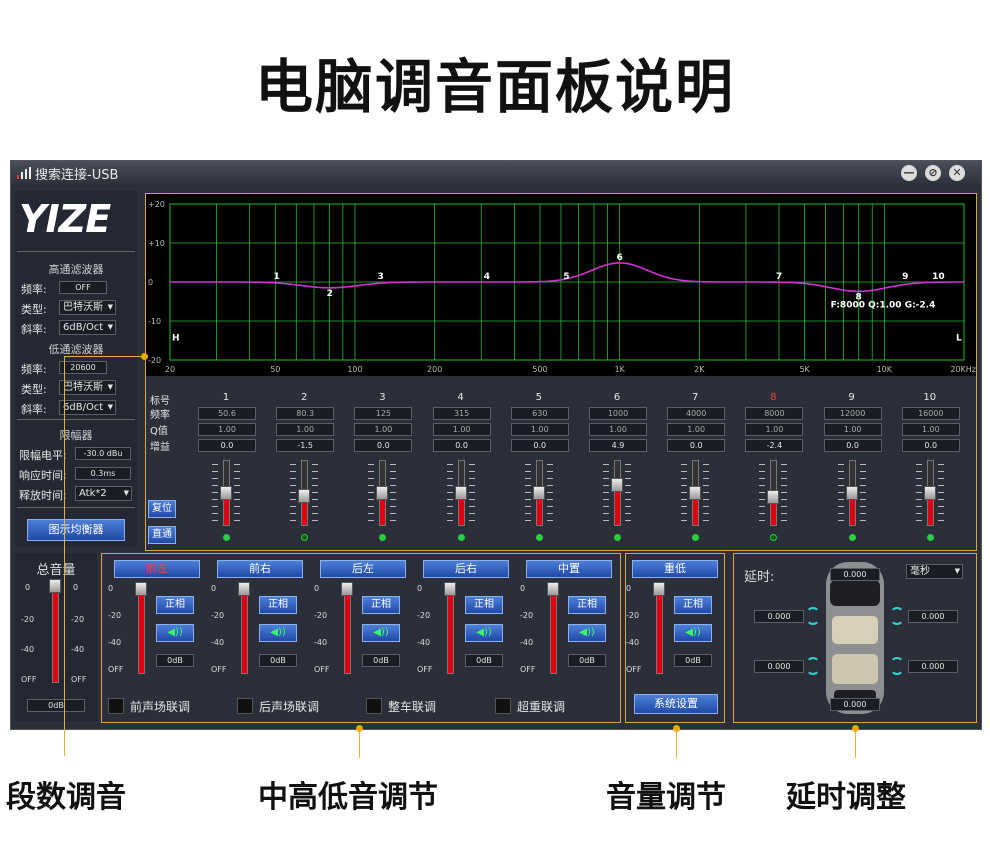 This screenshot has width=990, height=845. Describe the element at coordinates (260, 569) in the screenshot. I see `channel-name-button: 前右` at that location.